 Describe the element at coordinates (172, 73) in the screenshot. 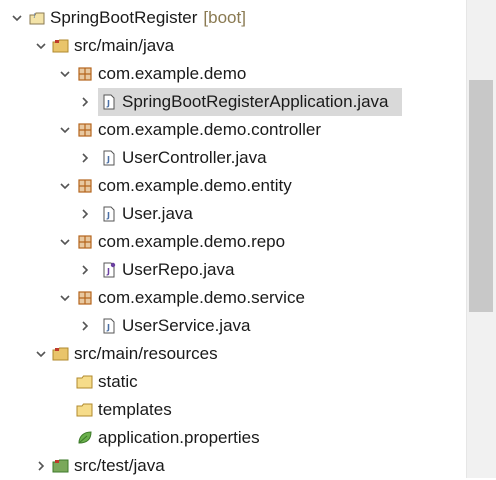

I see `tree-label: com.example.demo` at that location.